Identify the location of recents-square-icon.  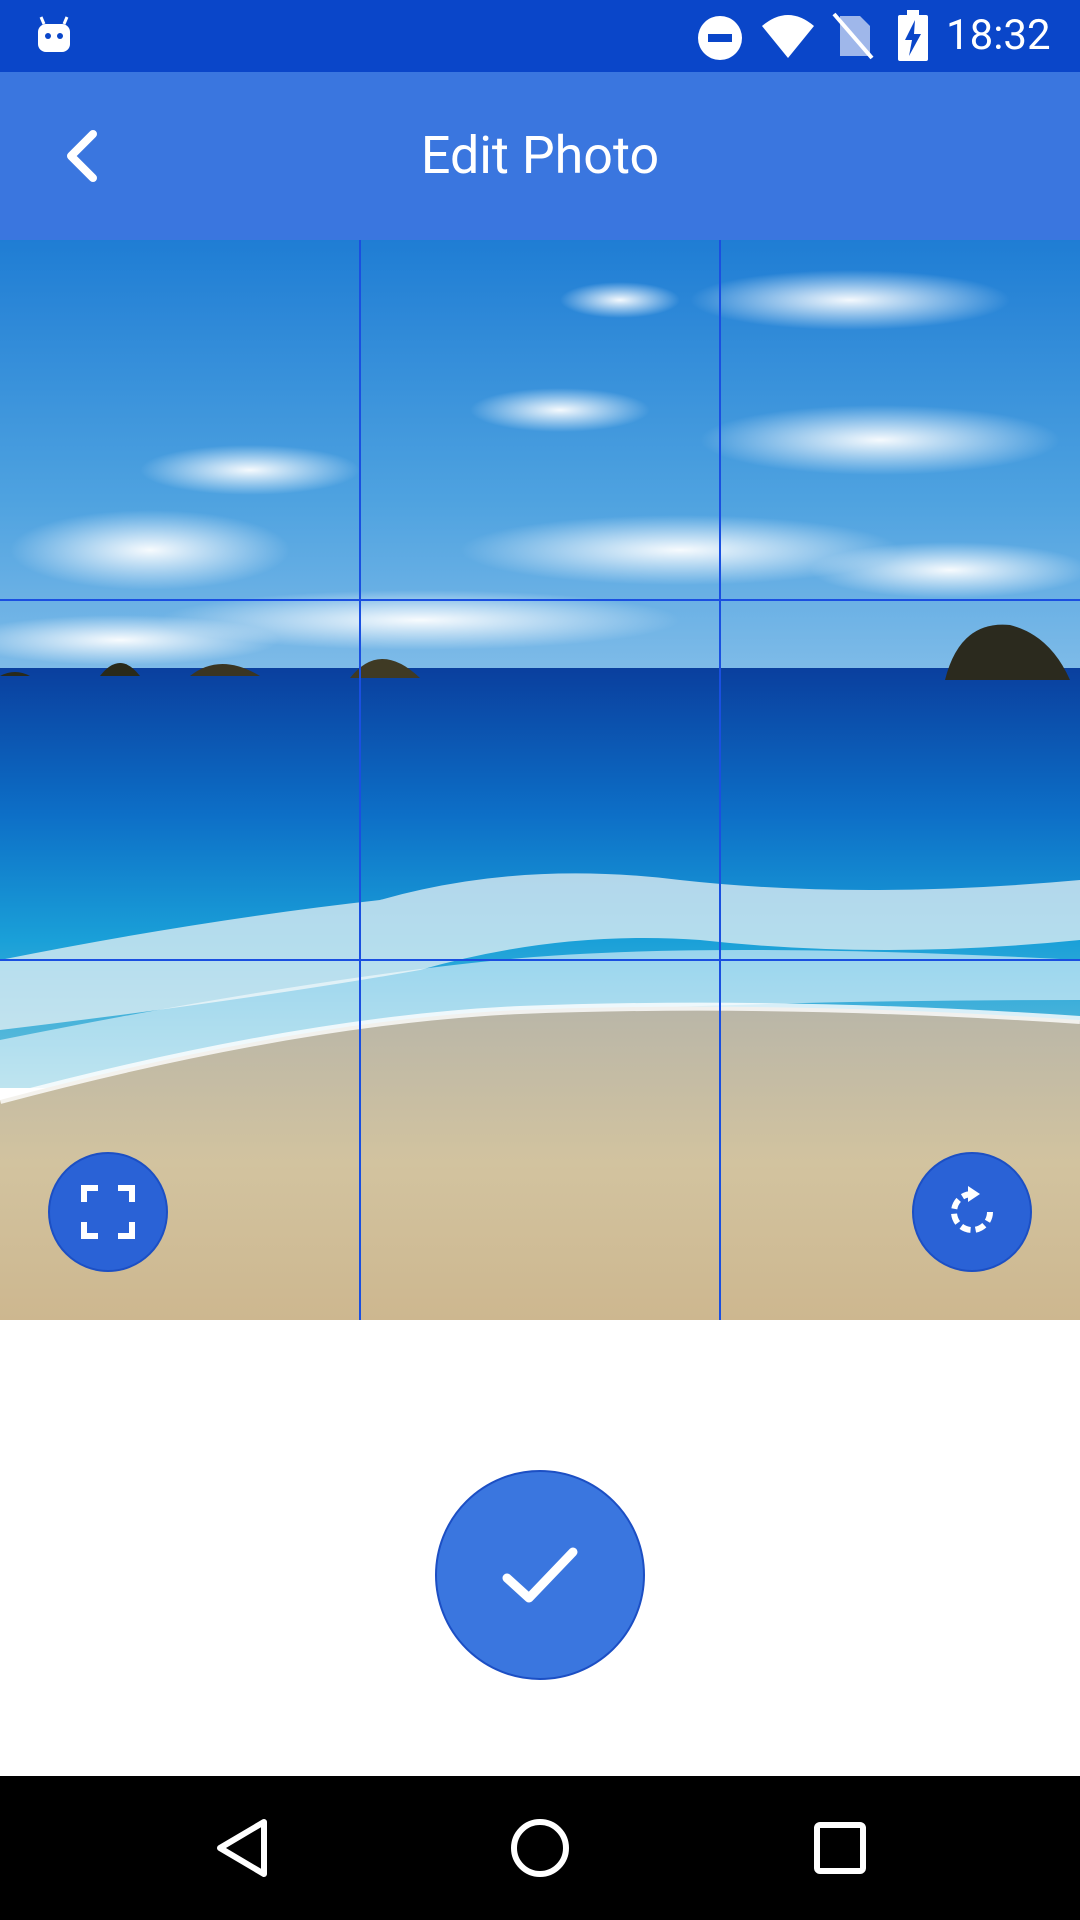
(840, 1848).